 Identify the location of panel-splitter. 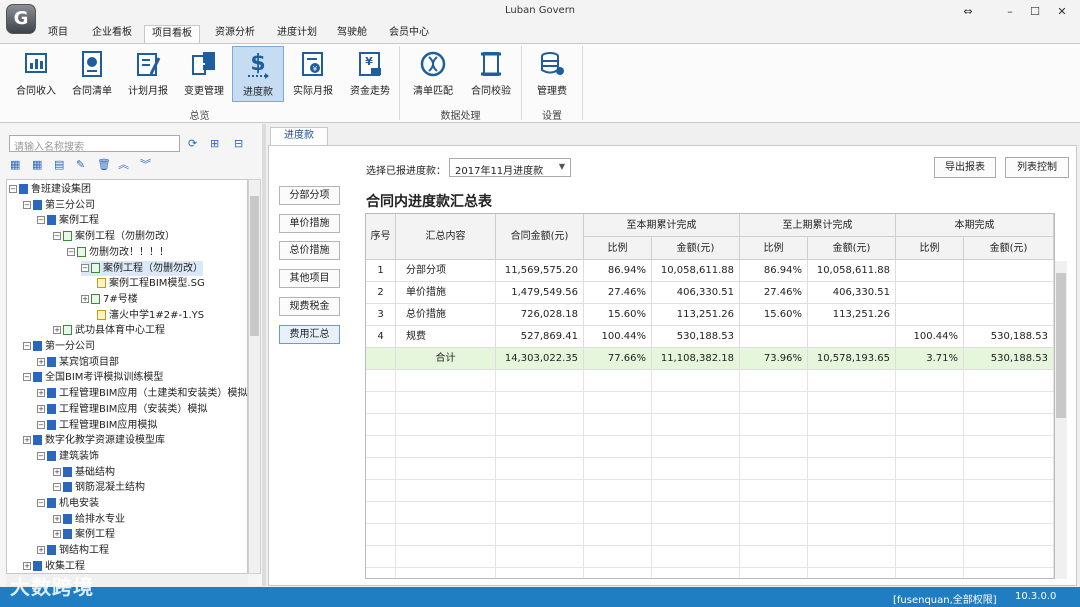
(264, 355).